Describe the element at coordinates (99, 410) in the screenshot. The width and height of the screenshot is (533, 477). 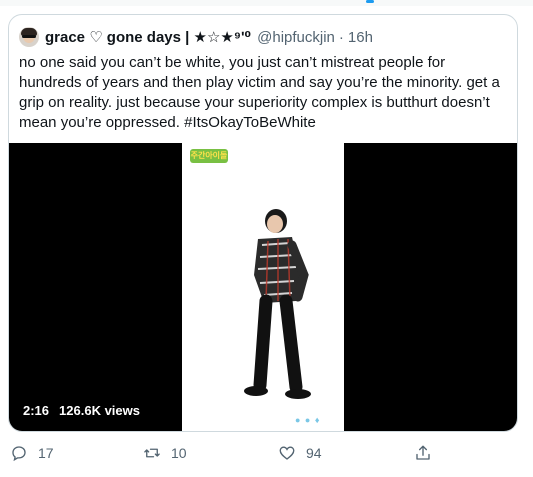
I see `video-views: 126.6K views` at that location.